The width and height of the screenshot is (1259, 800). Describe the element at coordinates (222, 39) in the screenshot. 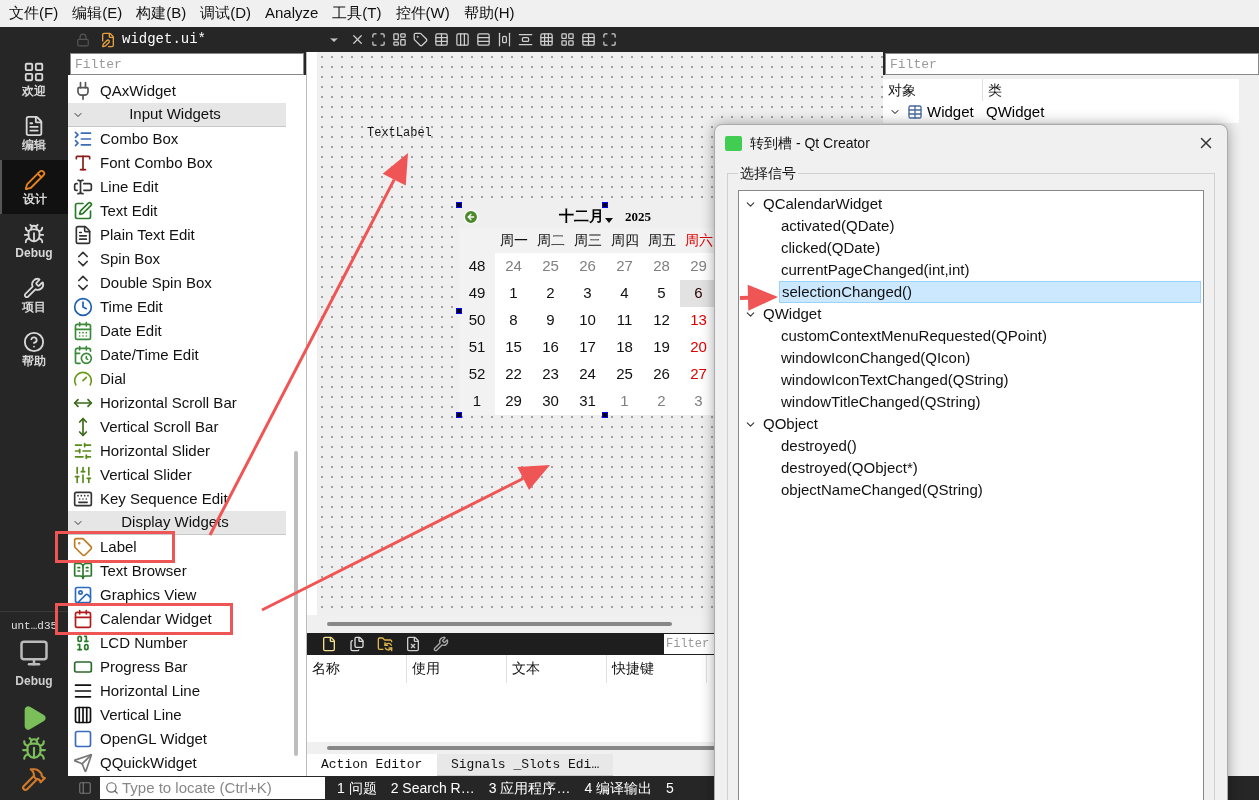

I see `file-name: widget.ui*` at that location.